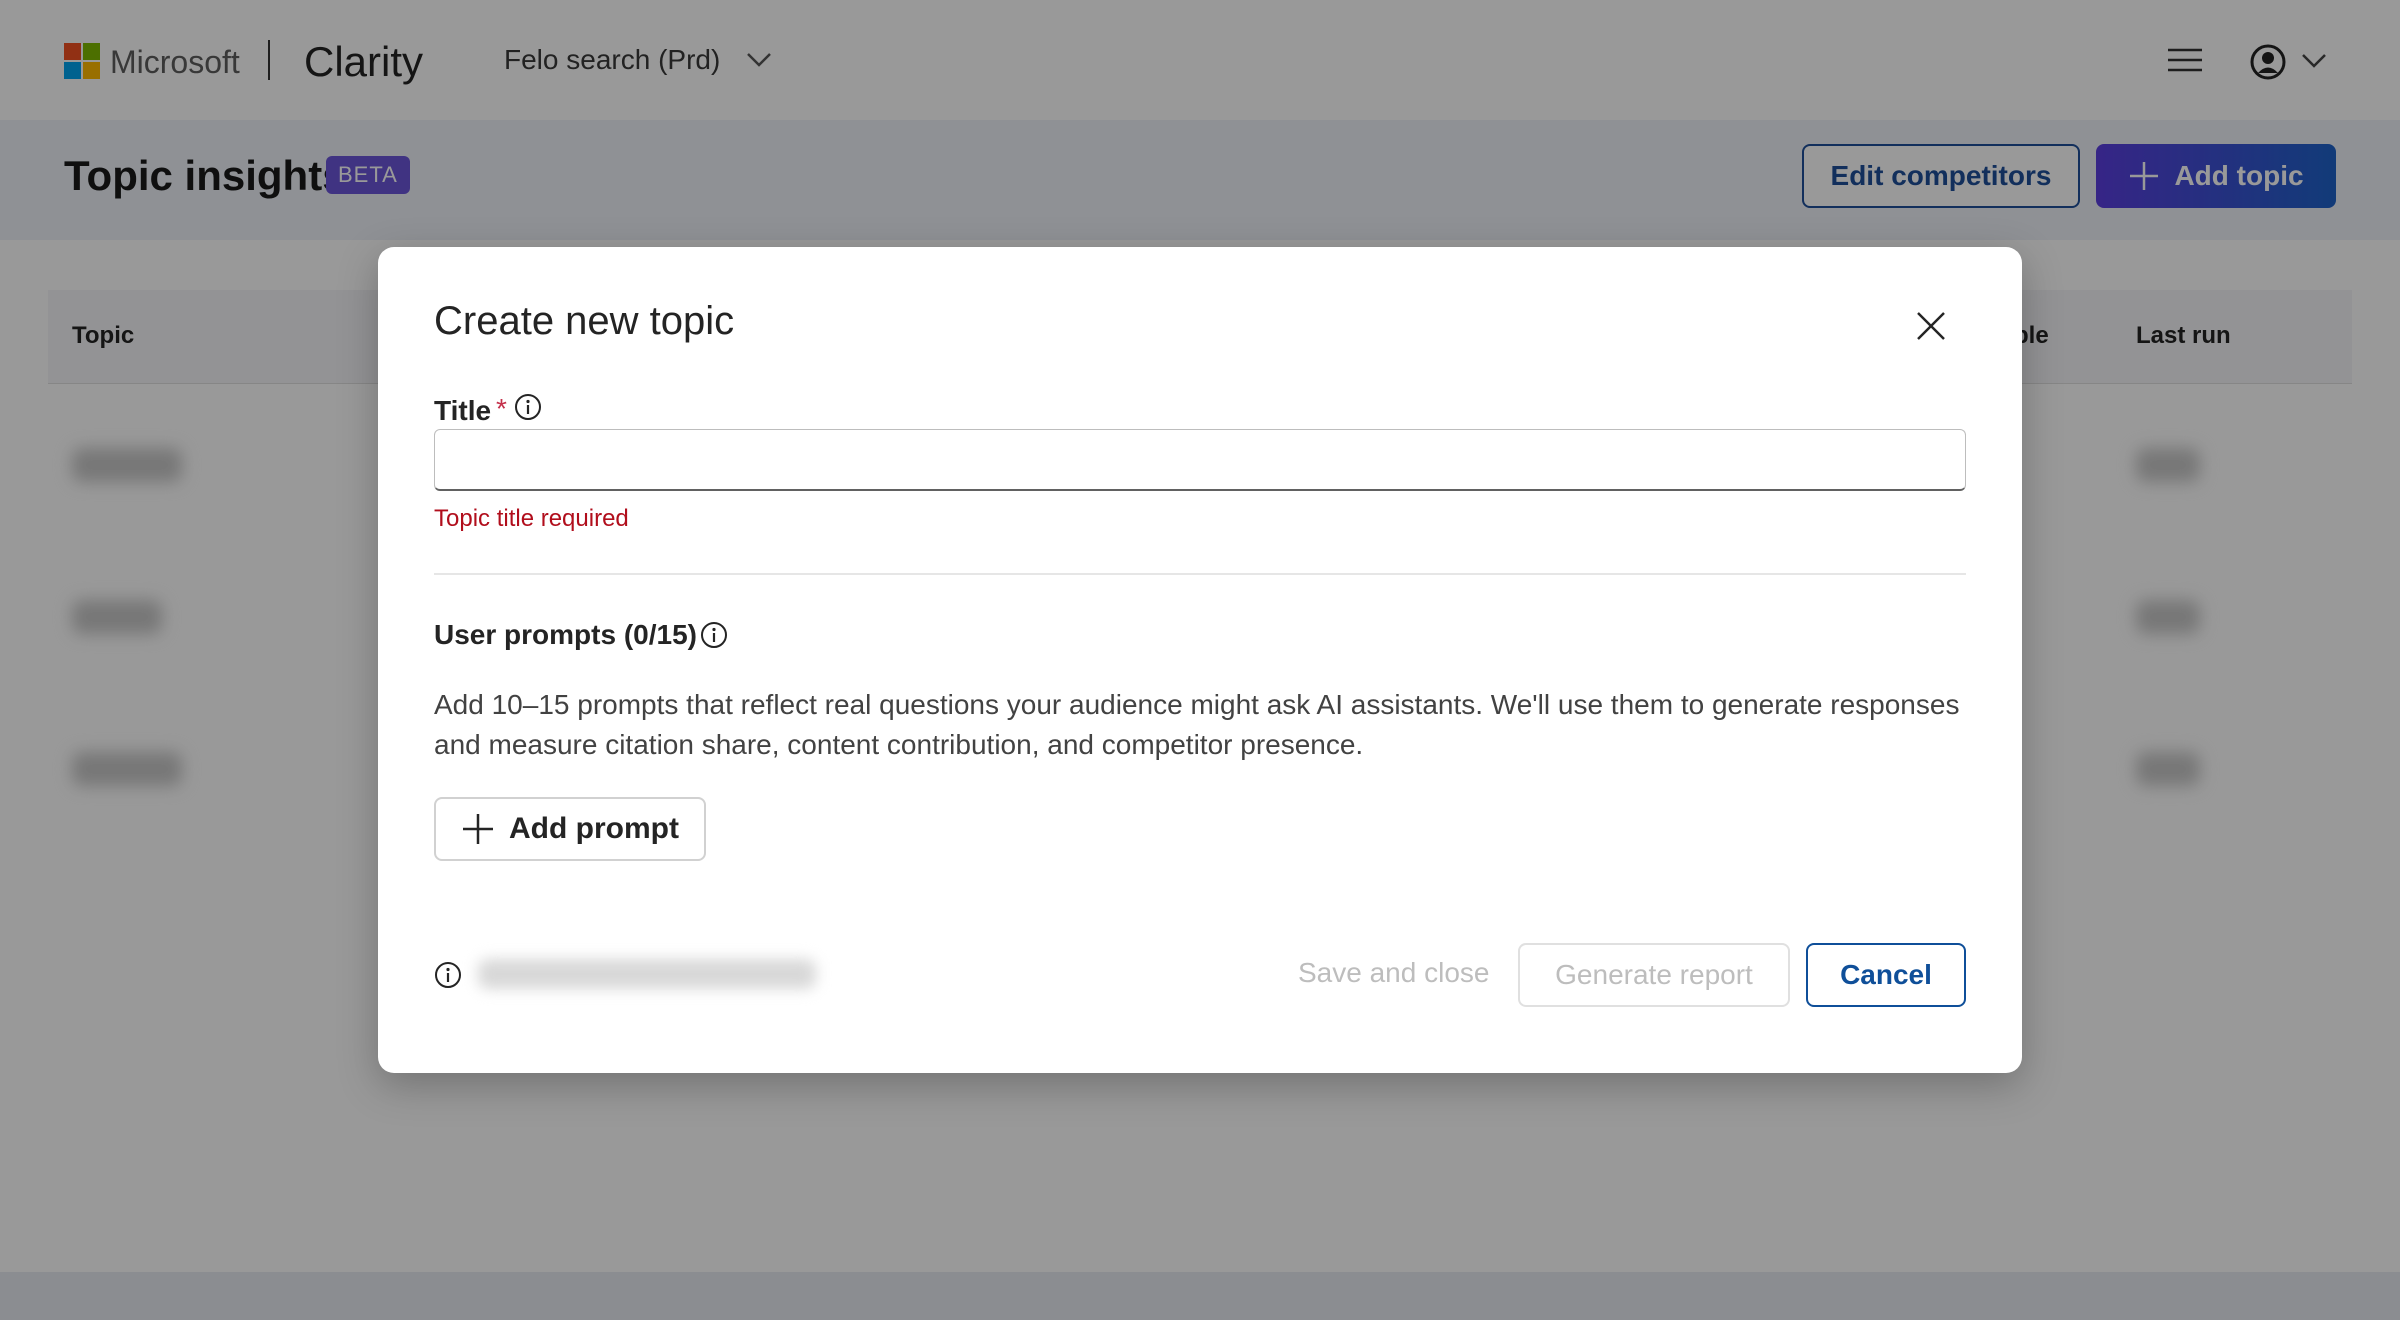 Image resolution: width=2400 pixels, height=1320 pixels. Describe the element at coordinates (594, 828) in the screenshot. I see `add-prompt-label: Add prompt` at that location.